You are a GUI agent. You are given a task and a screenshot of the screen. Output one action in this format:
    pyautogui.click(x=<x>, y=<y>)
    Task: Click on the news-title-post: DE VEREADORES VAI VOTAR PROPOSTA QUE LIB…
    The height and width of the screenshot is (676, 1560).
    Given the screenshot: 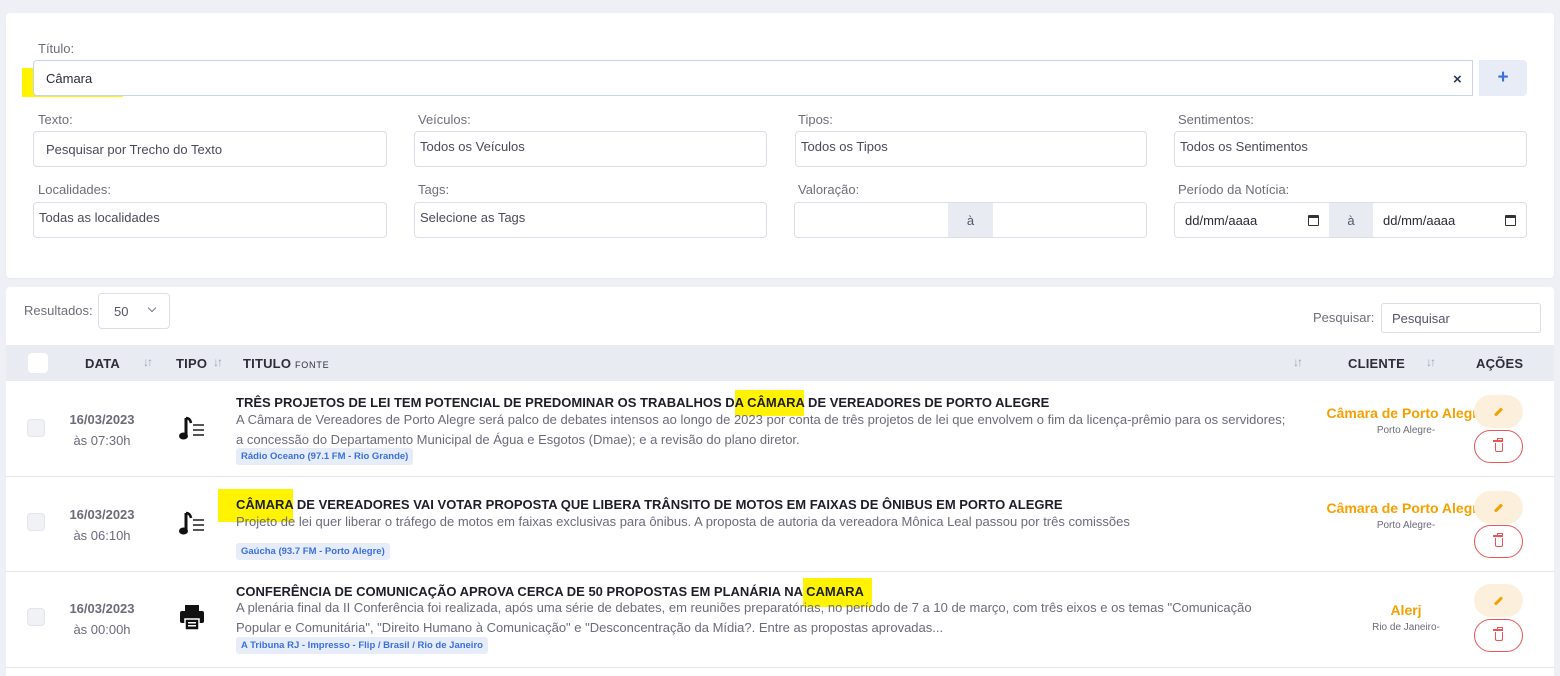 What is the action you would take?
    pyautogui.click(x=678, y=504)
    